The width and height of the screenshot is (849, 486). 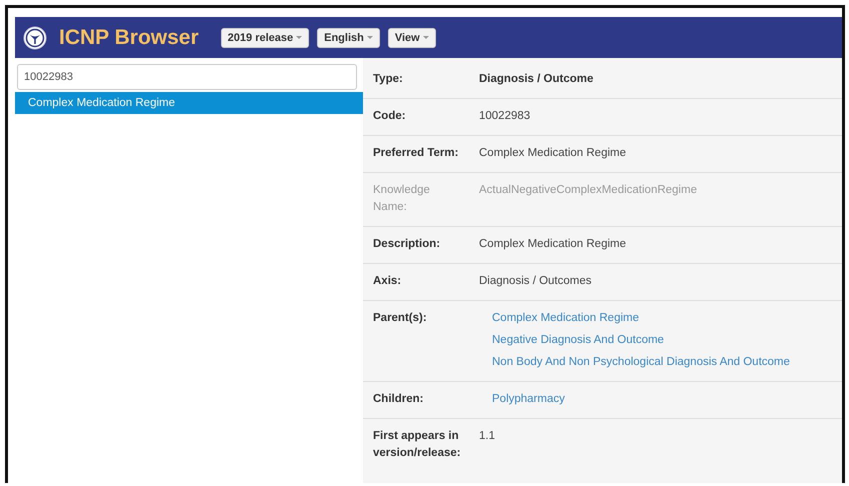 What do you see at coordinates (402, 199) in the screenshot?
I see `field-label: Knowledge Name:` at bounding box center [402, 199].